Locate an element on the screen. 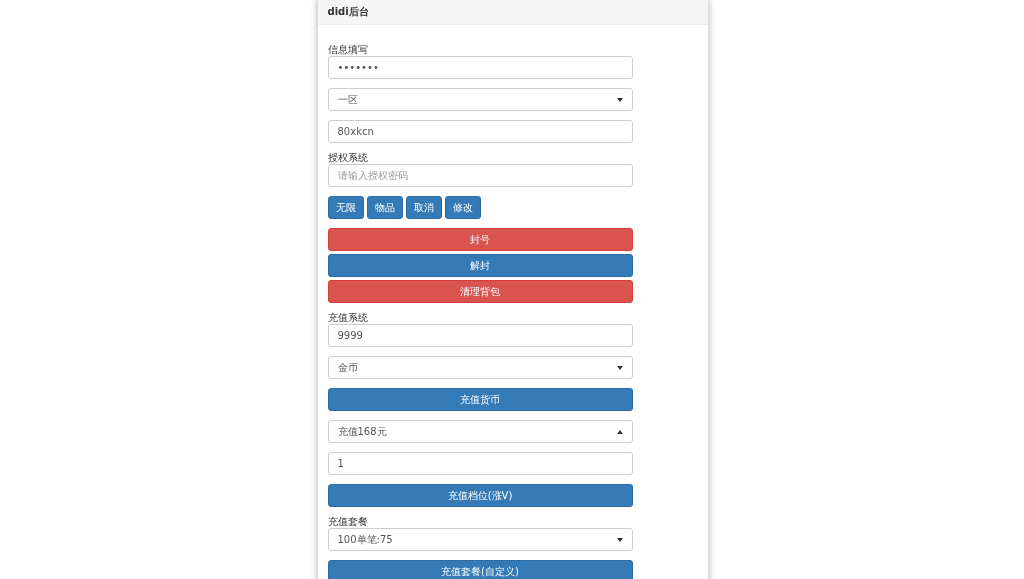 This screenshot has height=579, width=1024. select-field: 一区 is located at coordinates (480, 99).